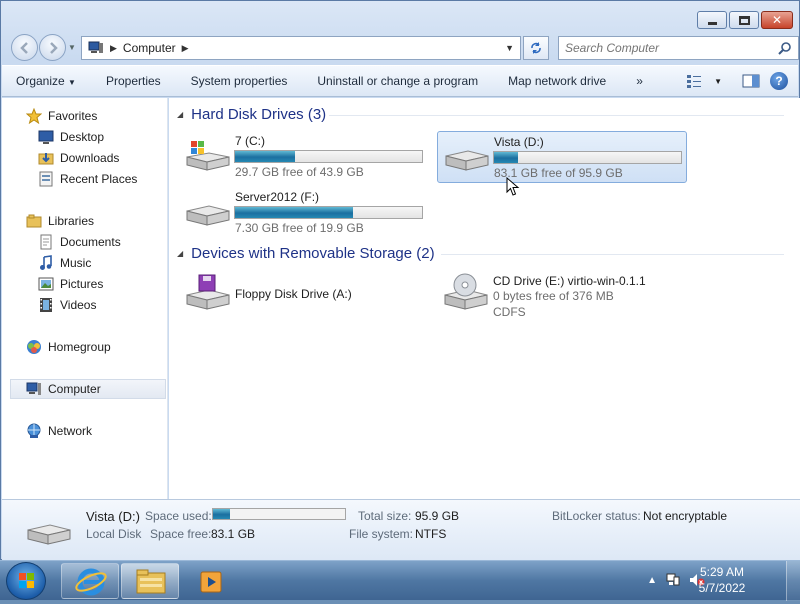  Describe the element at coordinates (178, 516) in the screenshot. I see `space-used-label: Space used:` at that location.